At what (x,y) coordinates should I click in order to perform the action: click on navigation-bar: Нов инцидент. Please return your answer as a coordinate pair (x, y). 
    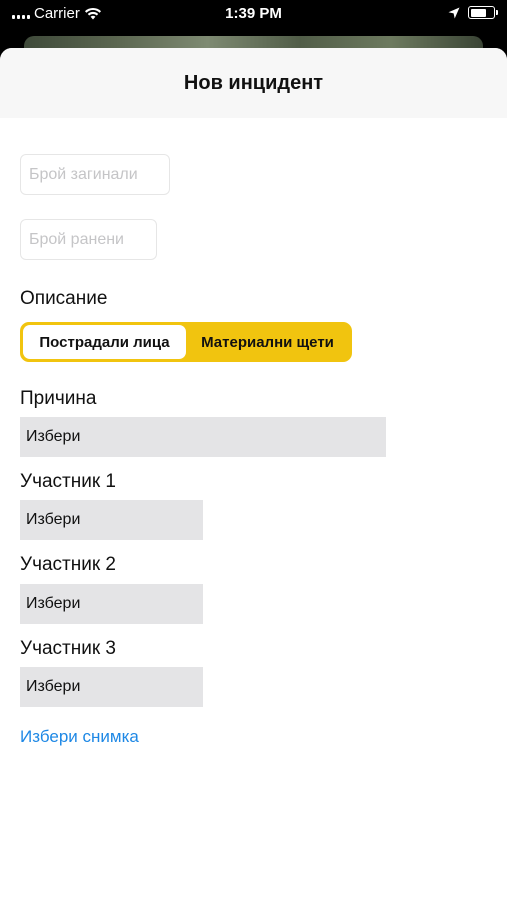
    Looking at the image, I should click on (253, 83).